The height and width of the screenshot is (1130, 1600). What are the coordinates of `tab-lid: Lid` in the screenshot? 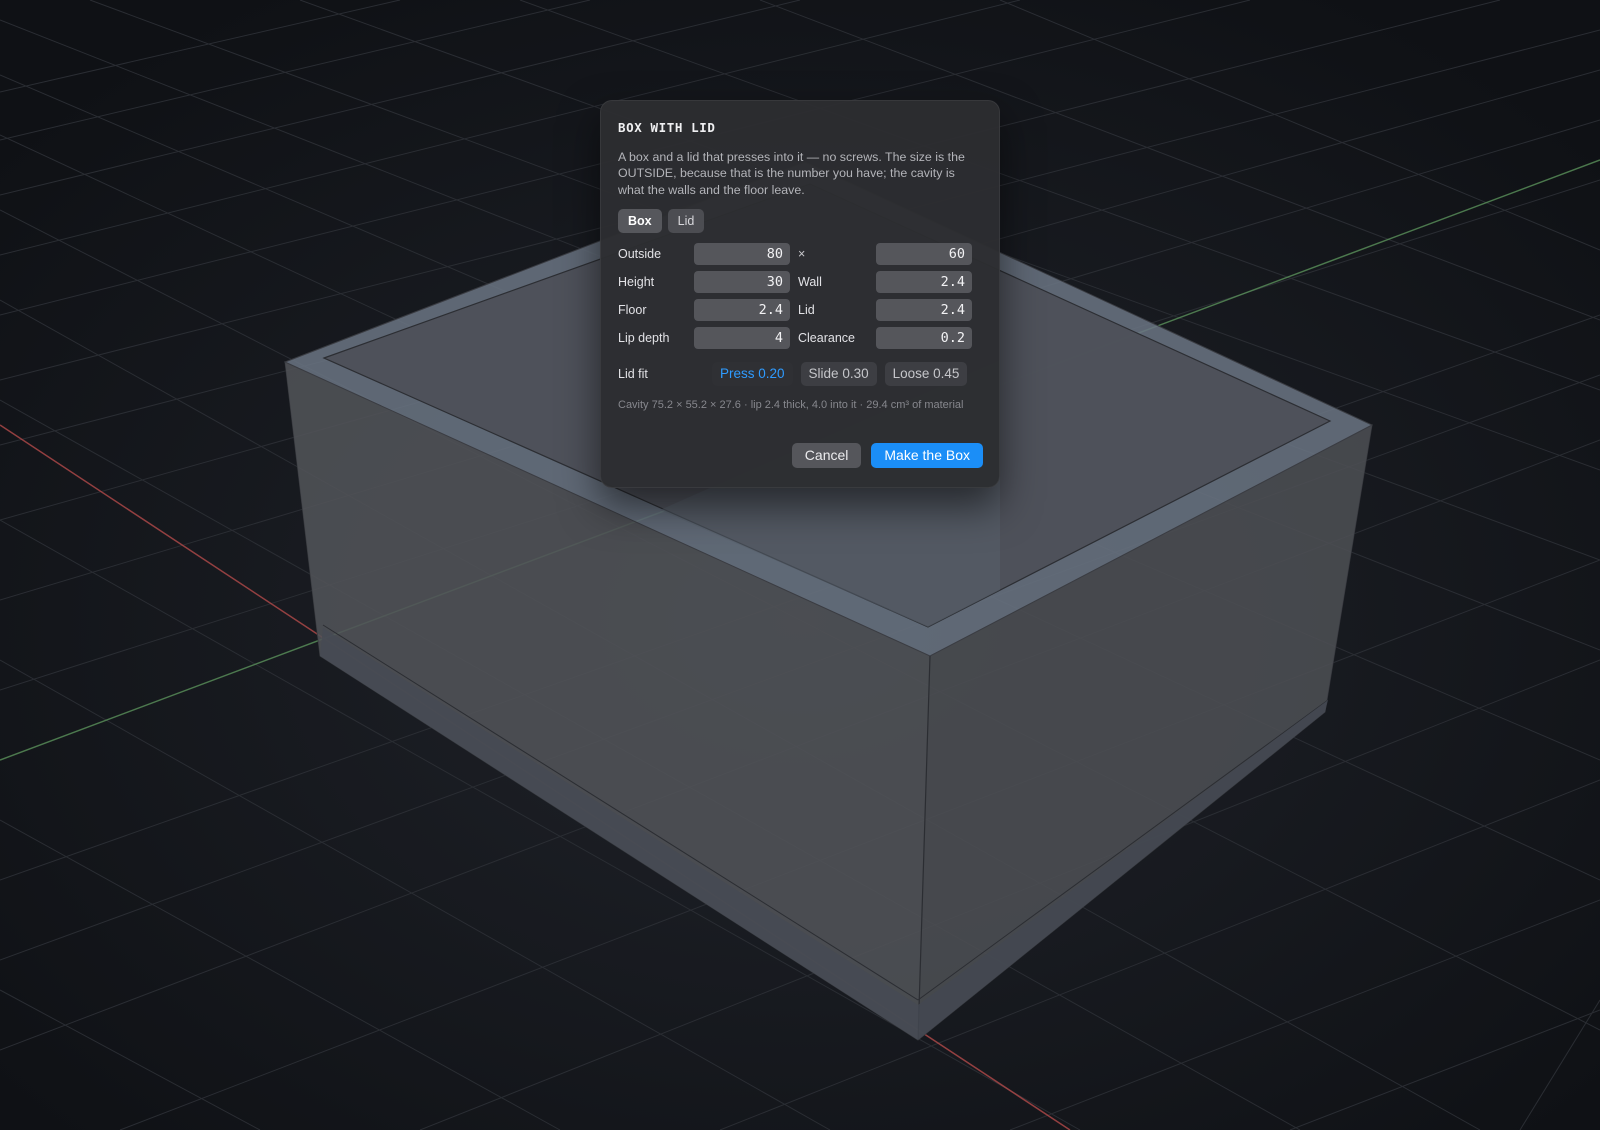 It's located at (686, 221).